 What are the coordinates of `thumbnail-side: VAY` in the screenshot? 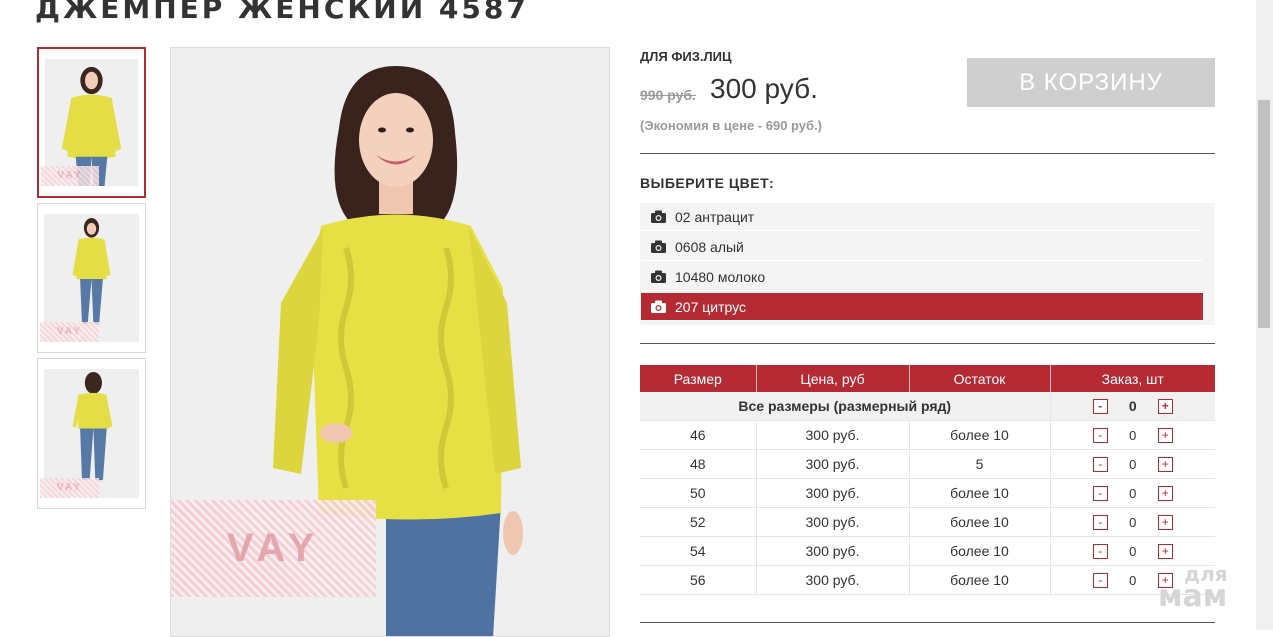 It's located at (91, 278).